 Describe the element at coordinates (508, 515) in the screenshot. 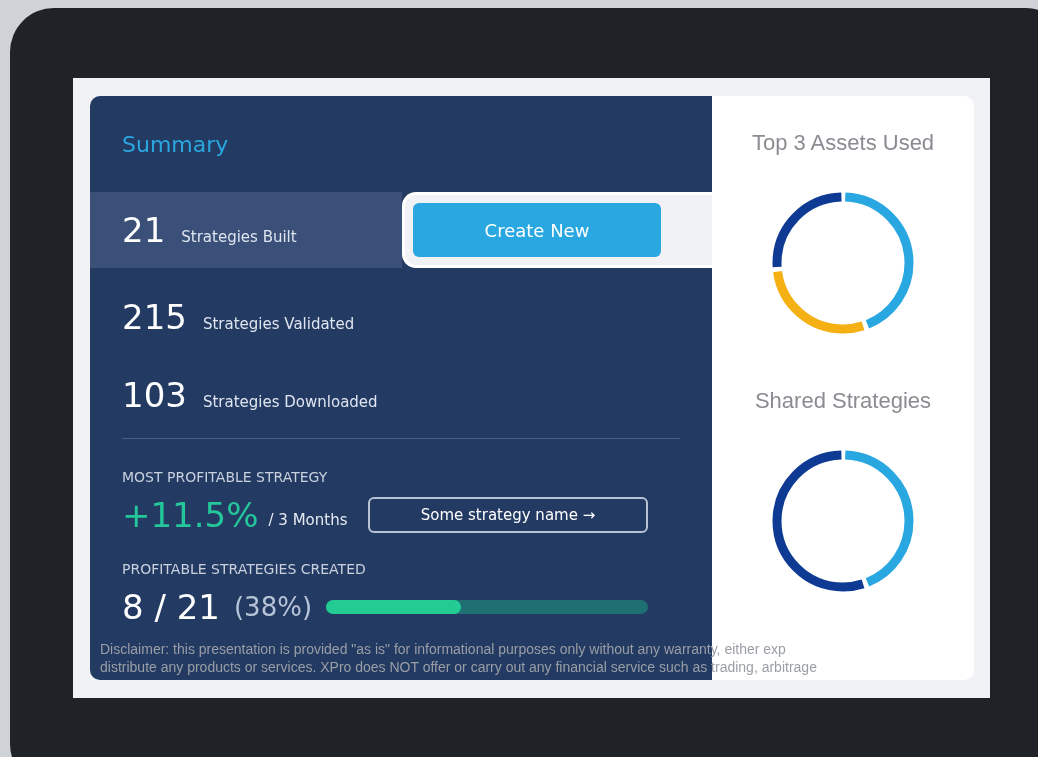

I see `strategy-link-button: Some strategy name →` at that location.